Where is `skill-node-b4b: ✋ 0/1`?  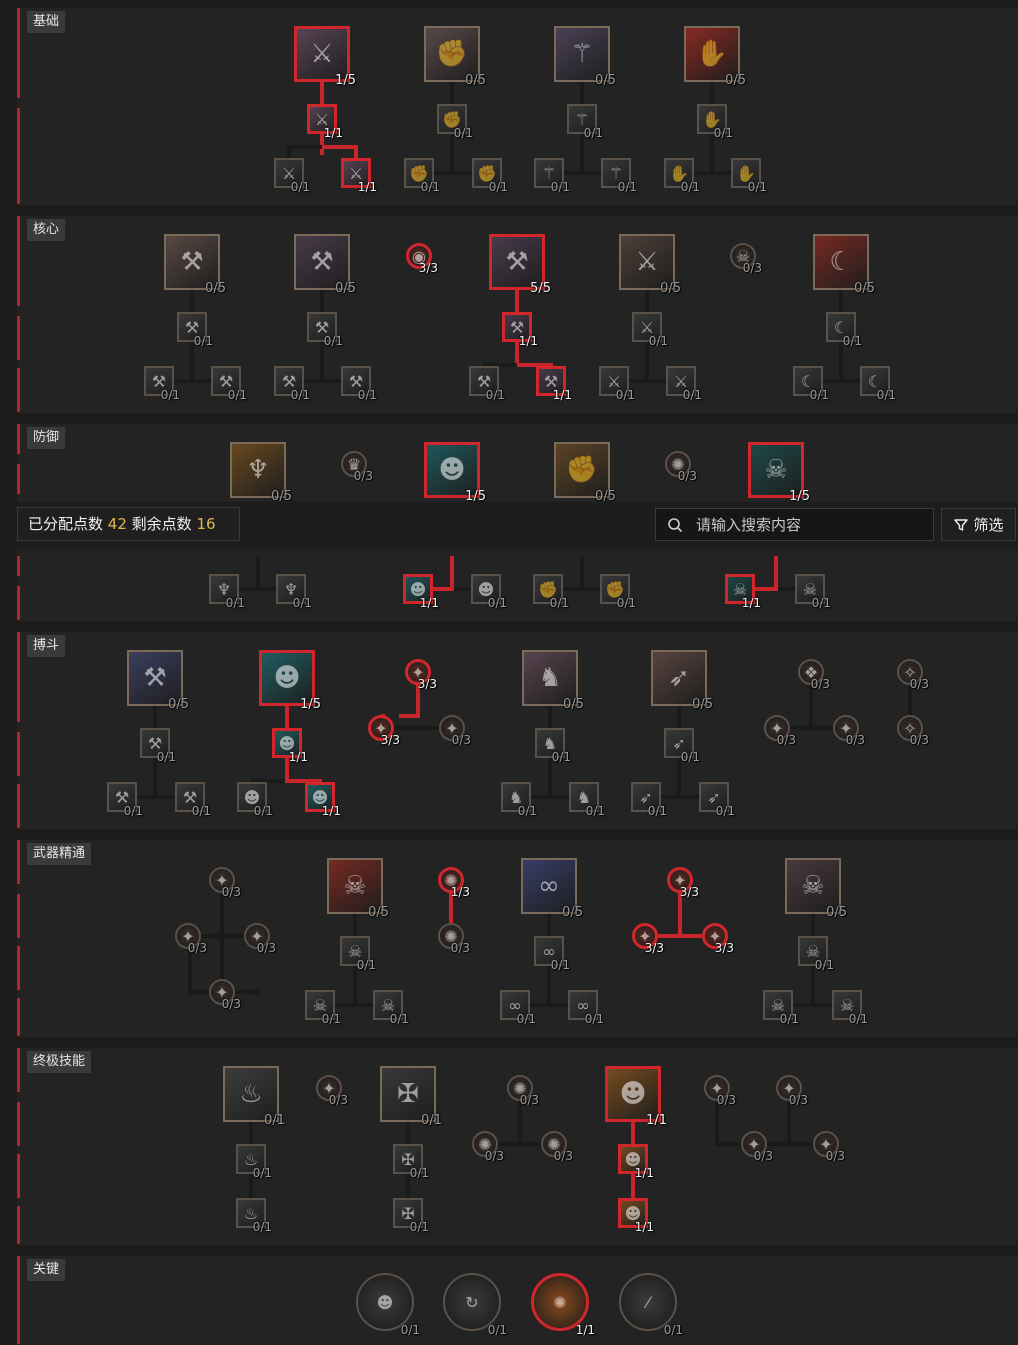
skill-node-b4b: ✋ 0/1 is located at coordinates (682, 176).